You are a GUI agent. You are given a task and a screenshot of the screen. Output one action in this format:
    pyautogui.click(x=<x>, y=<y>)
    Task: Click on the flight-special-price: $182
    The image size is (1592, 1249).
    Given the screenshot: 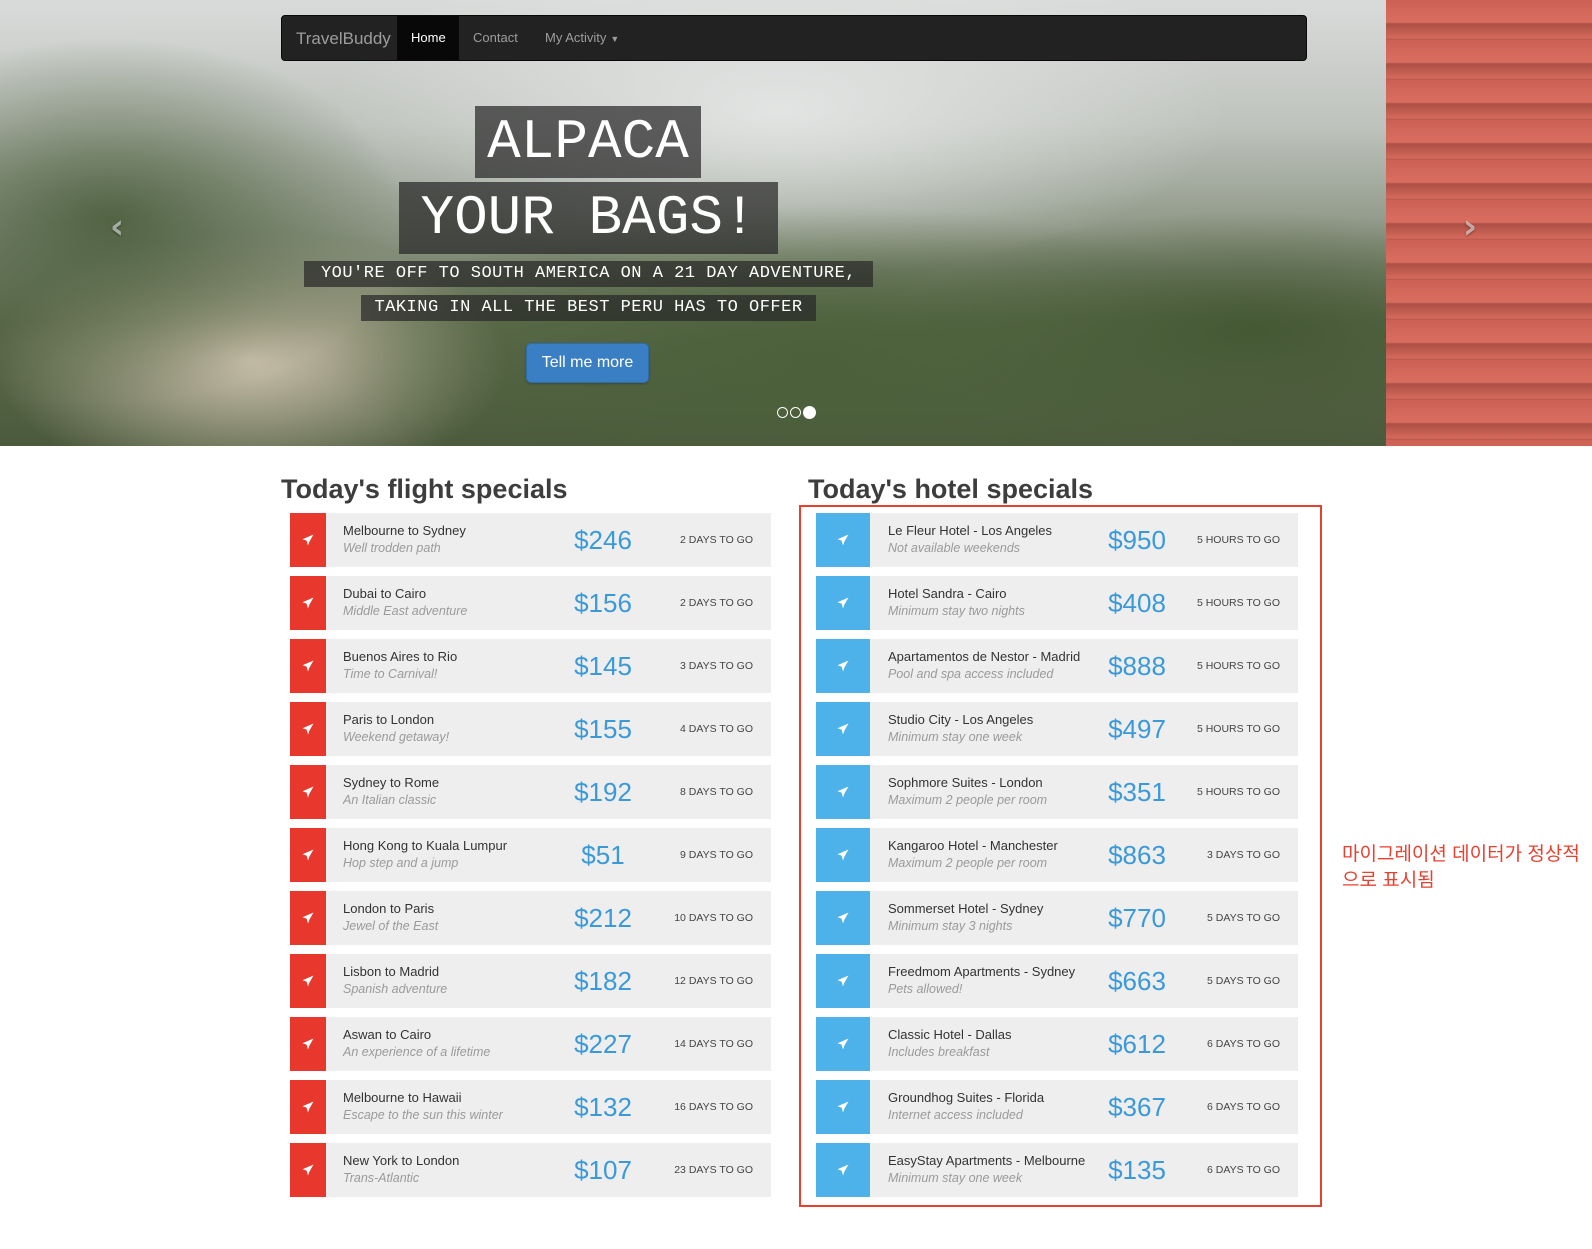 What is the action you would take?
    pyautogui.click(x=603, y=981)
    